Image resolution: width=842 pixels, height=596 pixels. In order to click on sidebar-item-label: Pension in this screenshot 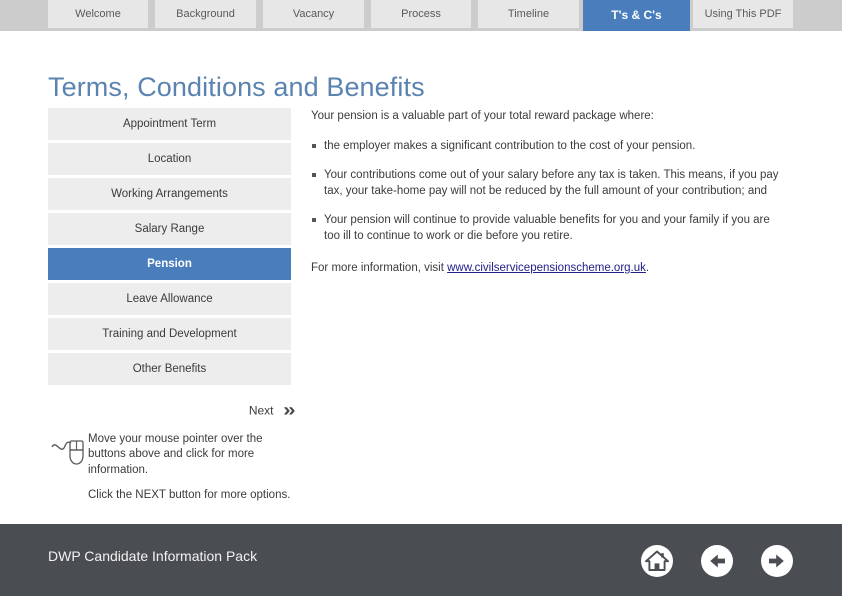, I will do `click(169, 264)`.